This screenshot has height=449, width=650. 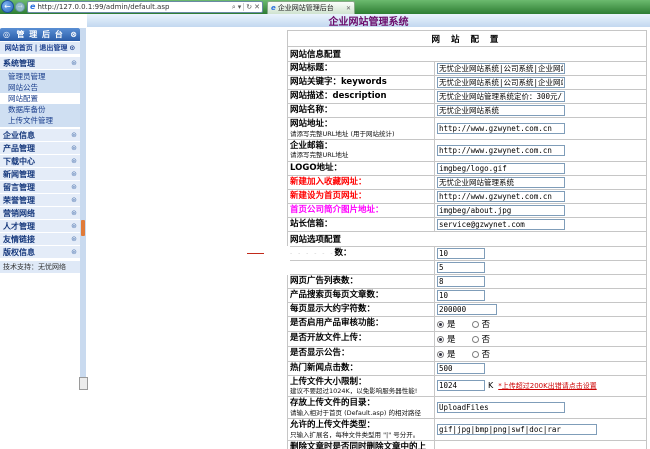 What do you see at coordinates (40, 226) in the screenshot?
I see `sidebar-item: 人才管理 ⊛` at bounding box center [40, 226].